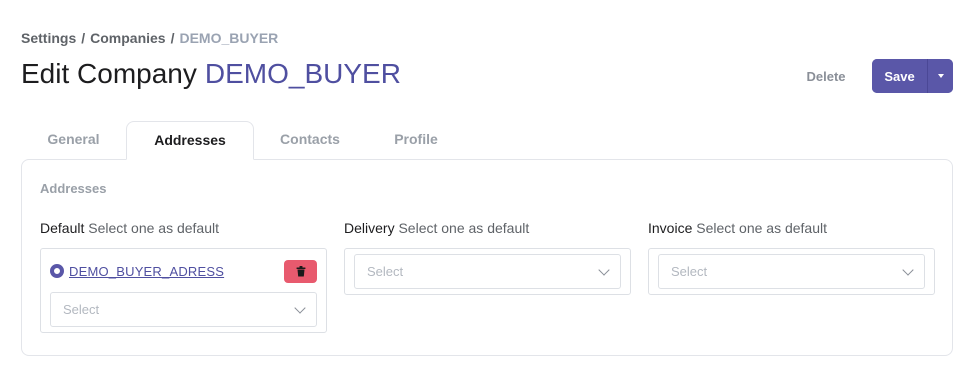 The height and width of the screenshot is (366, 964). Describe the element at coordinates (154, 228) in the screenshot. I see `default-label-hint: Select one as default` at that location.